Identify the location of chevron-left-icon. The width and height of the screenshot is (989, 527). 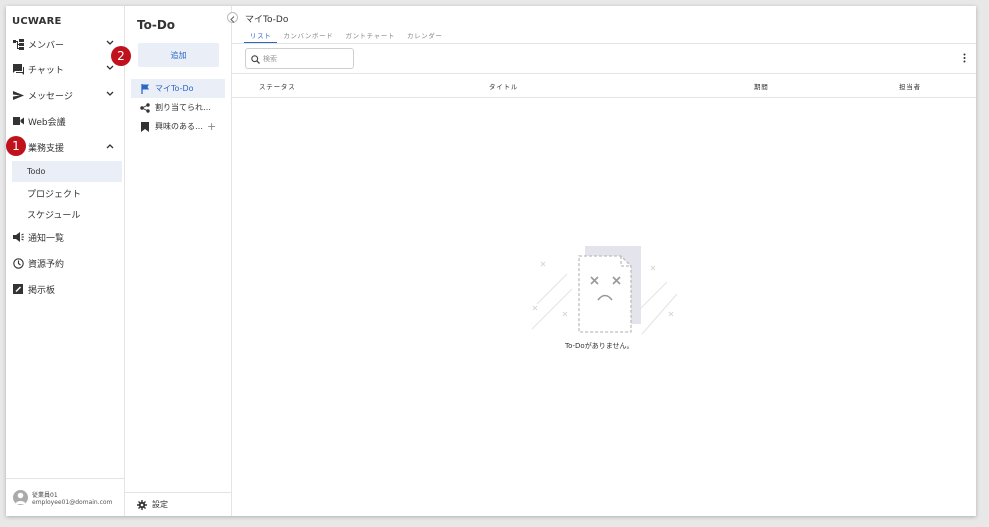
(232, 17).